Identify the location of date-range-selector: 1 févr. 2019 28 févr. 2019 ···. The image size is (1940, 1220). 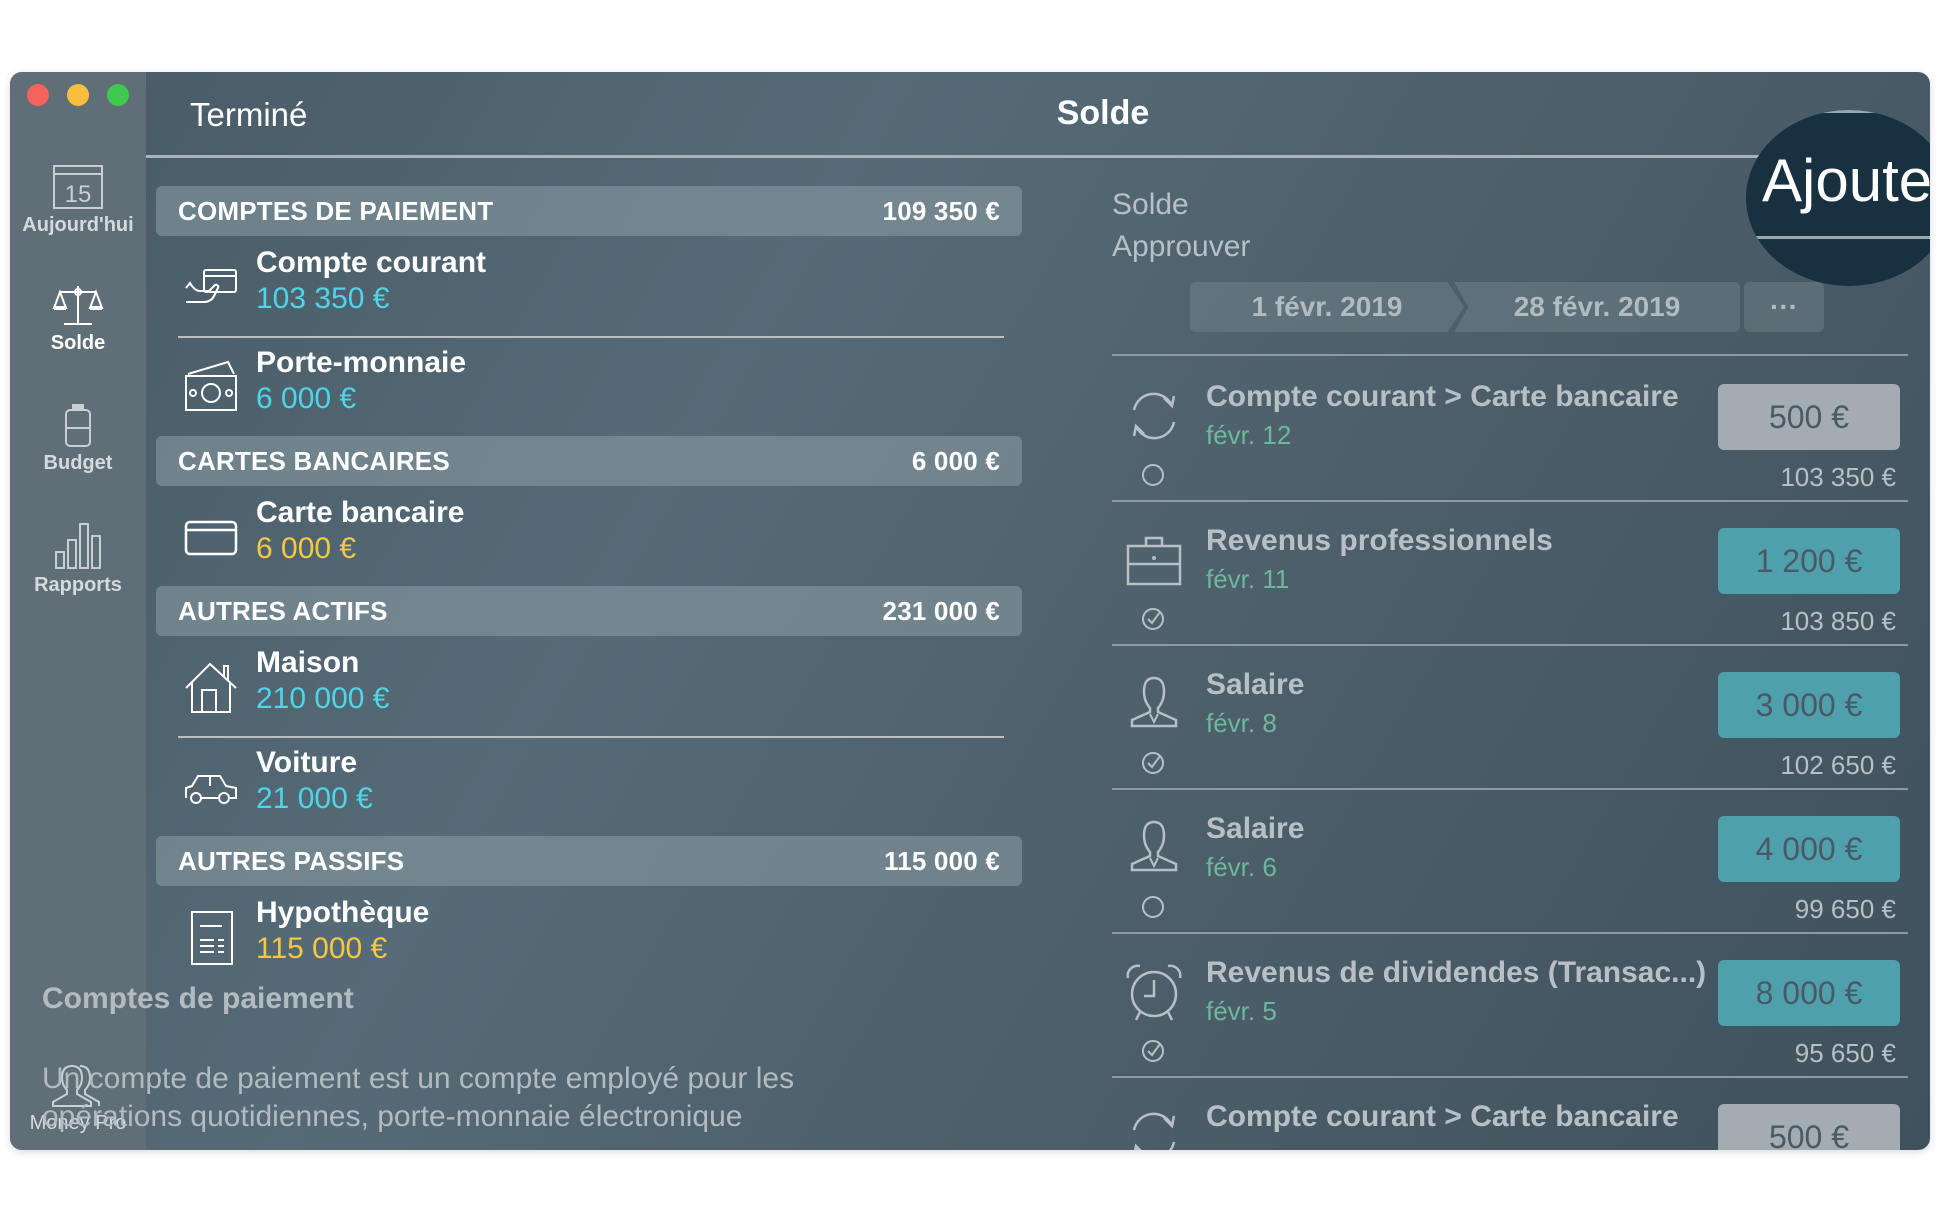
(1507, 307).